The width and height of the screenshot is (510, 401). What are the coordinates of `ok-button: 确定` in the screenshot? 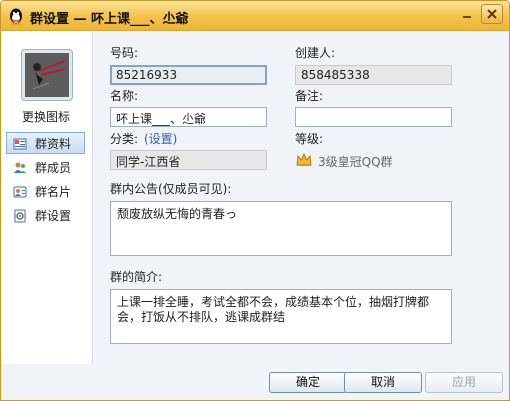 It's located at (308, 382).